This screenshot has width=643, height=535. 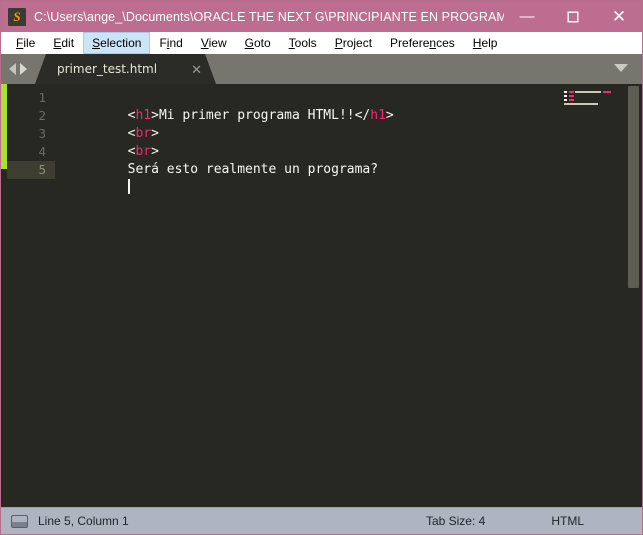 I want to click on menu-item-selection: Selection, so click(x=117, y=43).